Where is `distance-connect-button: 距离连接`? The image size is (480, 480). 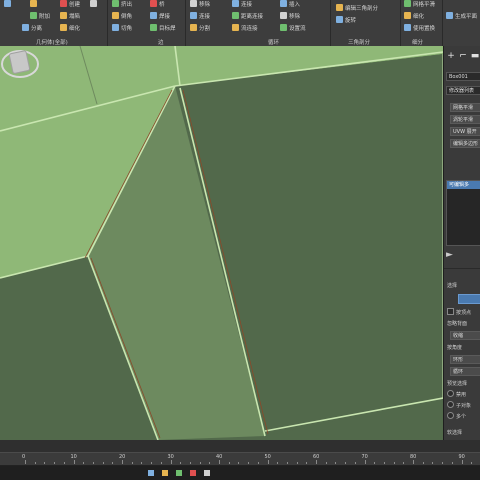 distance-connect-button: 距离连接 is located at coordinates (247, 17).